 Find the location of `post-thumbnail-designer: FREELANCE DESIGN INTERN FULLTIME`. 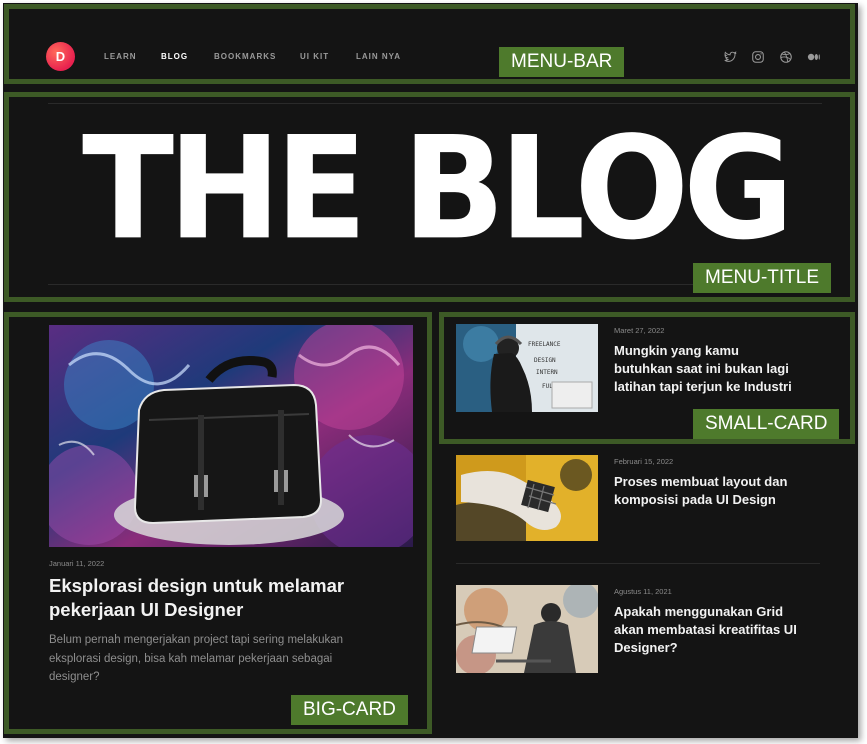

post-thumbnail-designer: FREELANCE DESIGN INTERN FULLTIME is located at coordinates (527, 368).